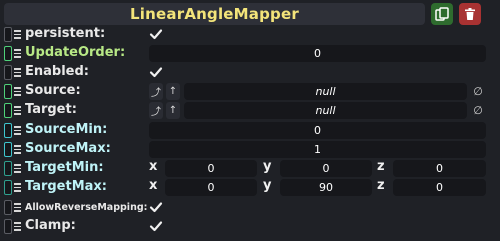 The image size is (500, 241). Describe the element at coordinates (250, 226) in the screenshot. I see `field-clamp: Clamp:` at that location.